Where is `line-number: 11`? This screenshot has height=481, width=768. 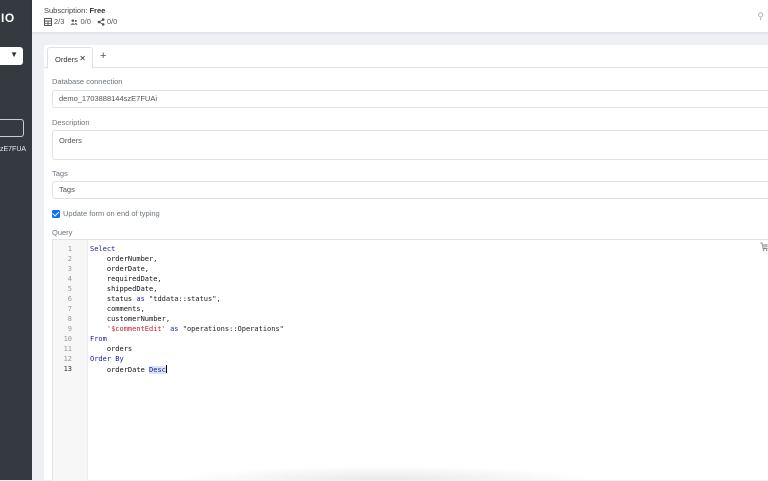
line-number: 11 is located at coordinates (67, 349).